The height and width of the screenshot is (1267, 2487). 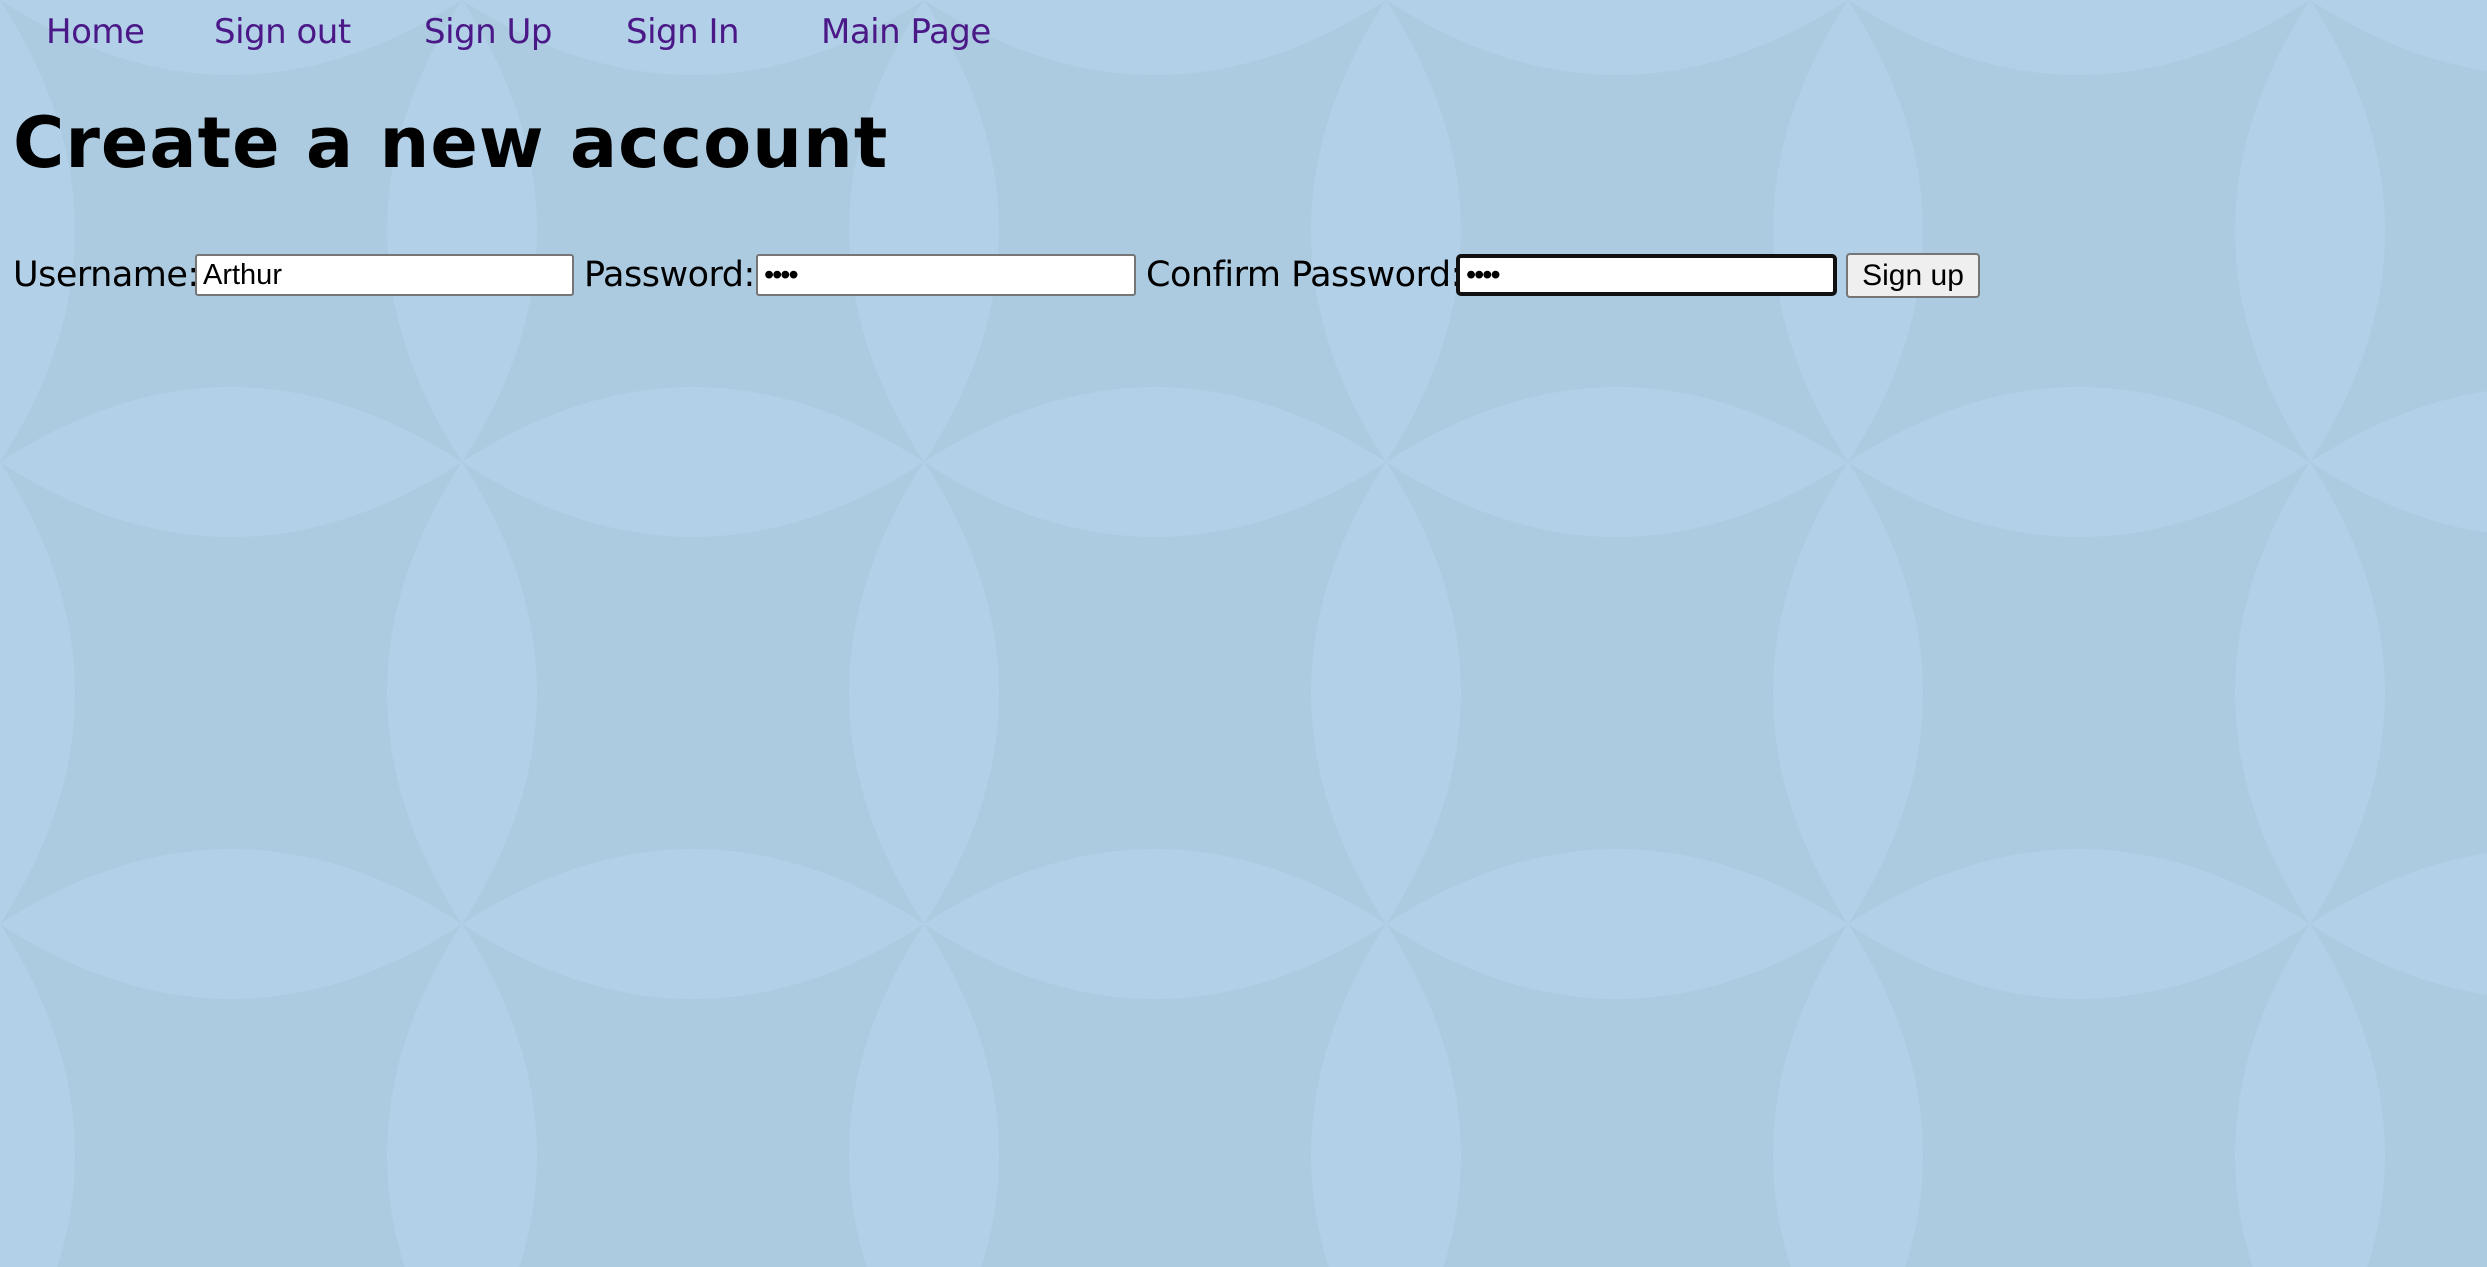 What do you see at coordinates (106, 275) in the screenshot?
I see `username-label: Username:` at bounding box center [106, 275].